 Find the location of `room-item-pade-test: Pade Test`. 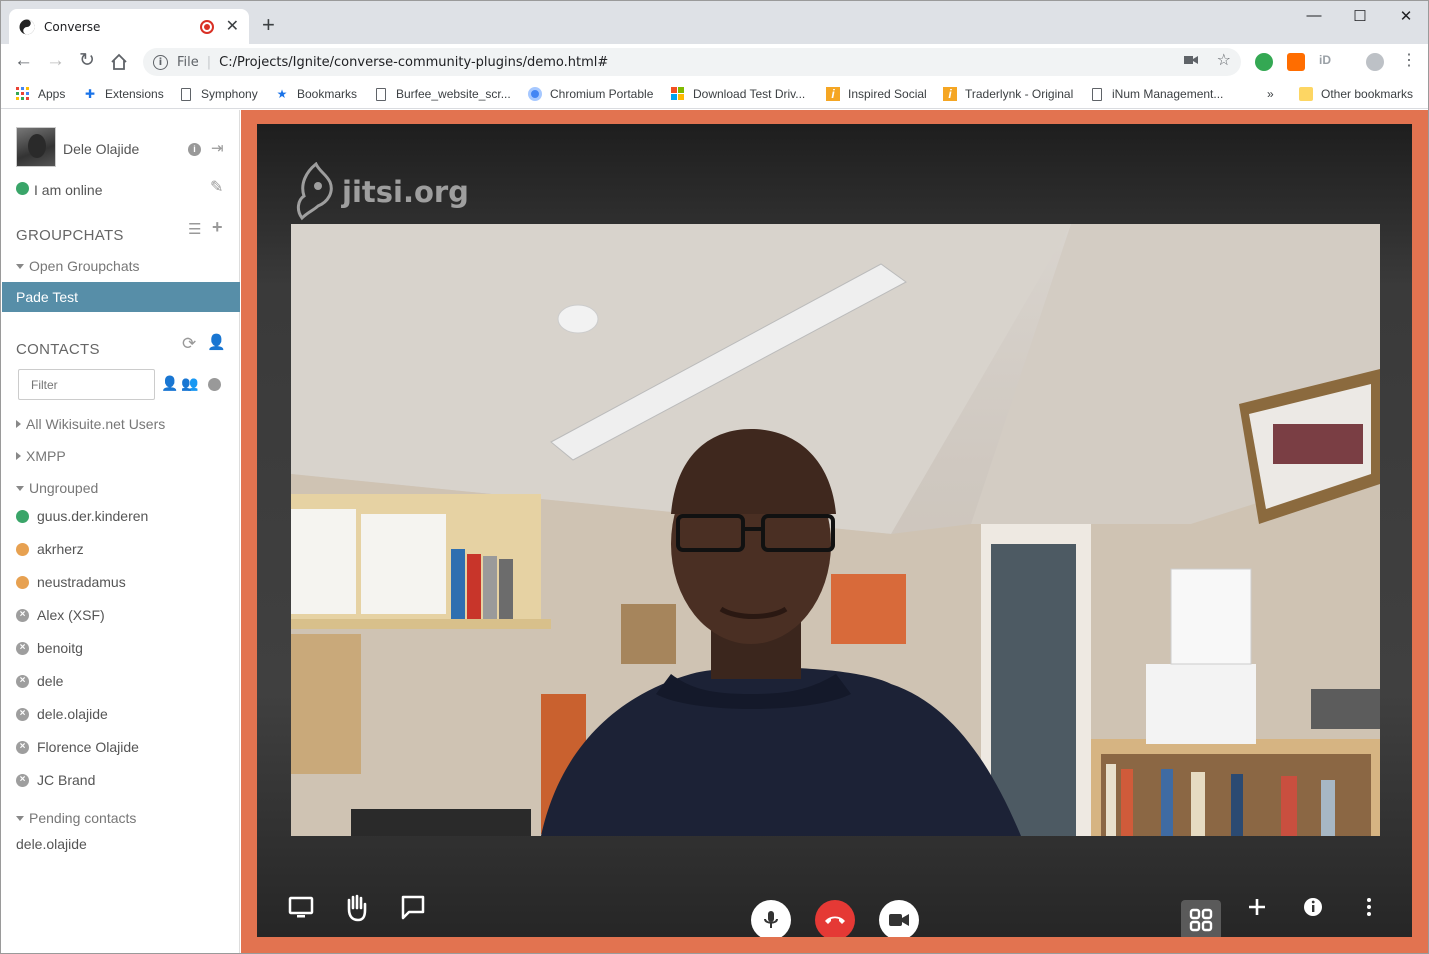

room-item-pade-test: Pade Test is located at coordinates (121, 297).